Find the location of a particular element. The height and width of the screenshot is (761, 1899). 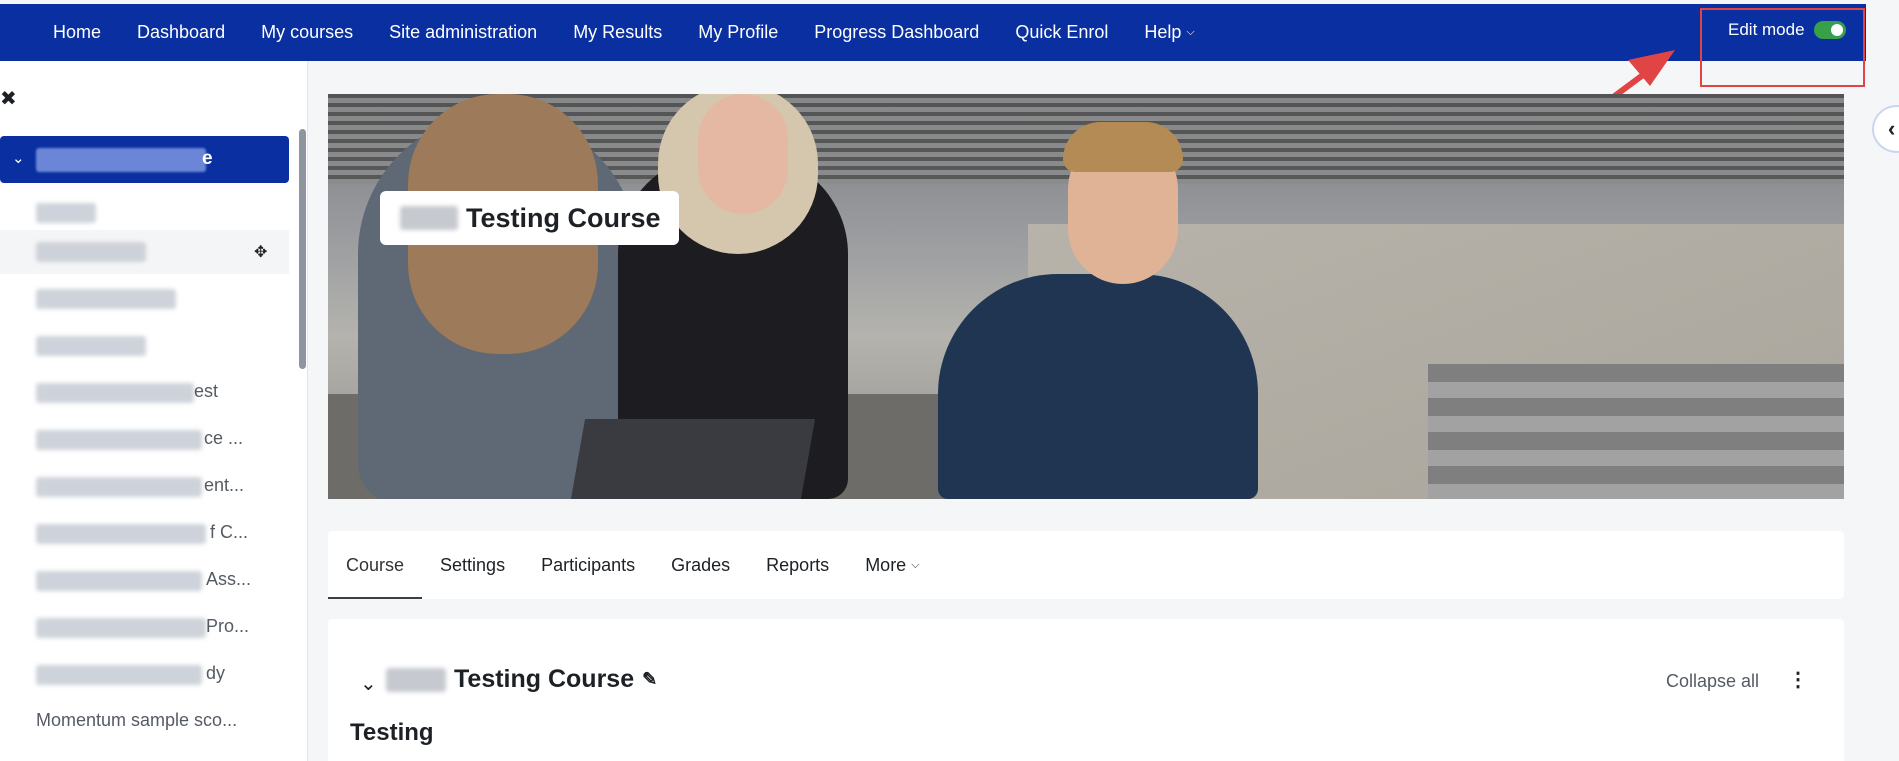

chevron-left-icon: ‹ is located at coordinates (1892, 128).